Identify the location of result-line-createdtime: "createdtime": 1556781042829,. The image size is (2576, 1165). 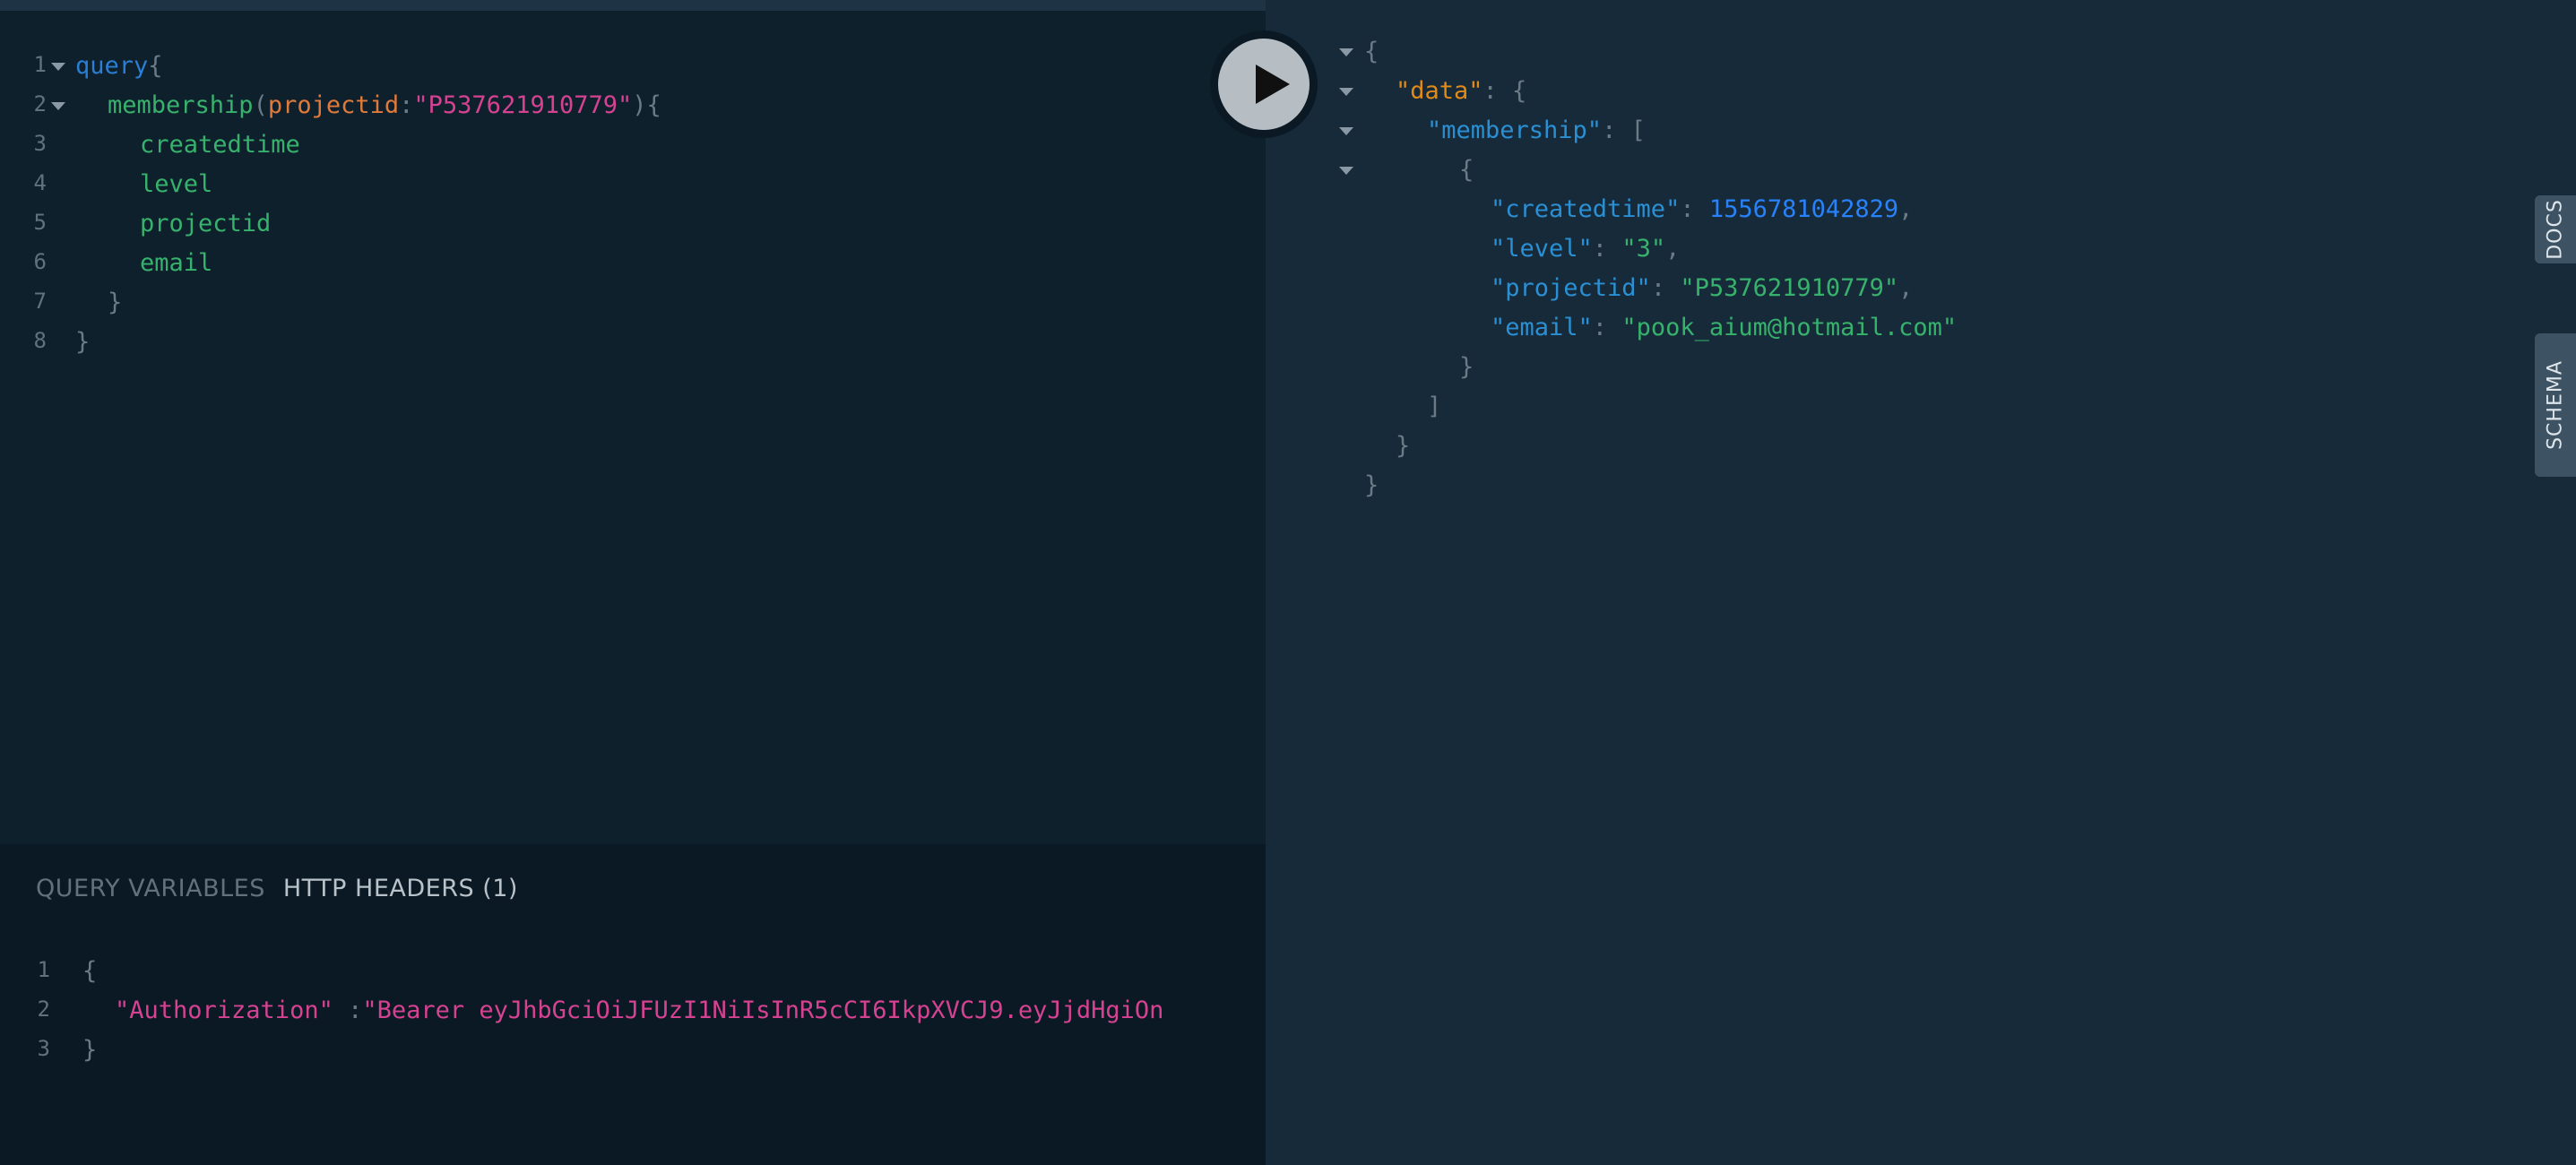
(1702, 209).